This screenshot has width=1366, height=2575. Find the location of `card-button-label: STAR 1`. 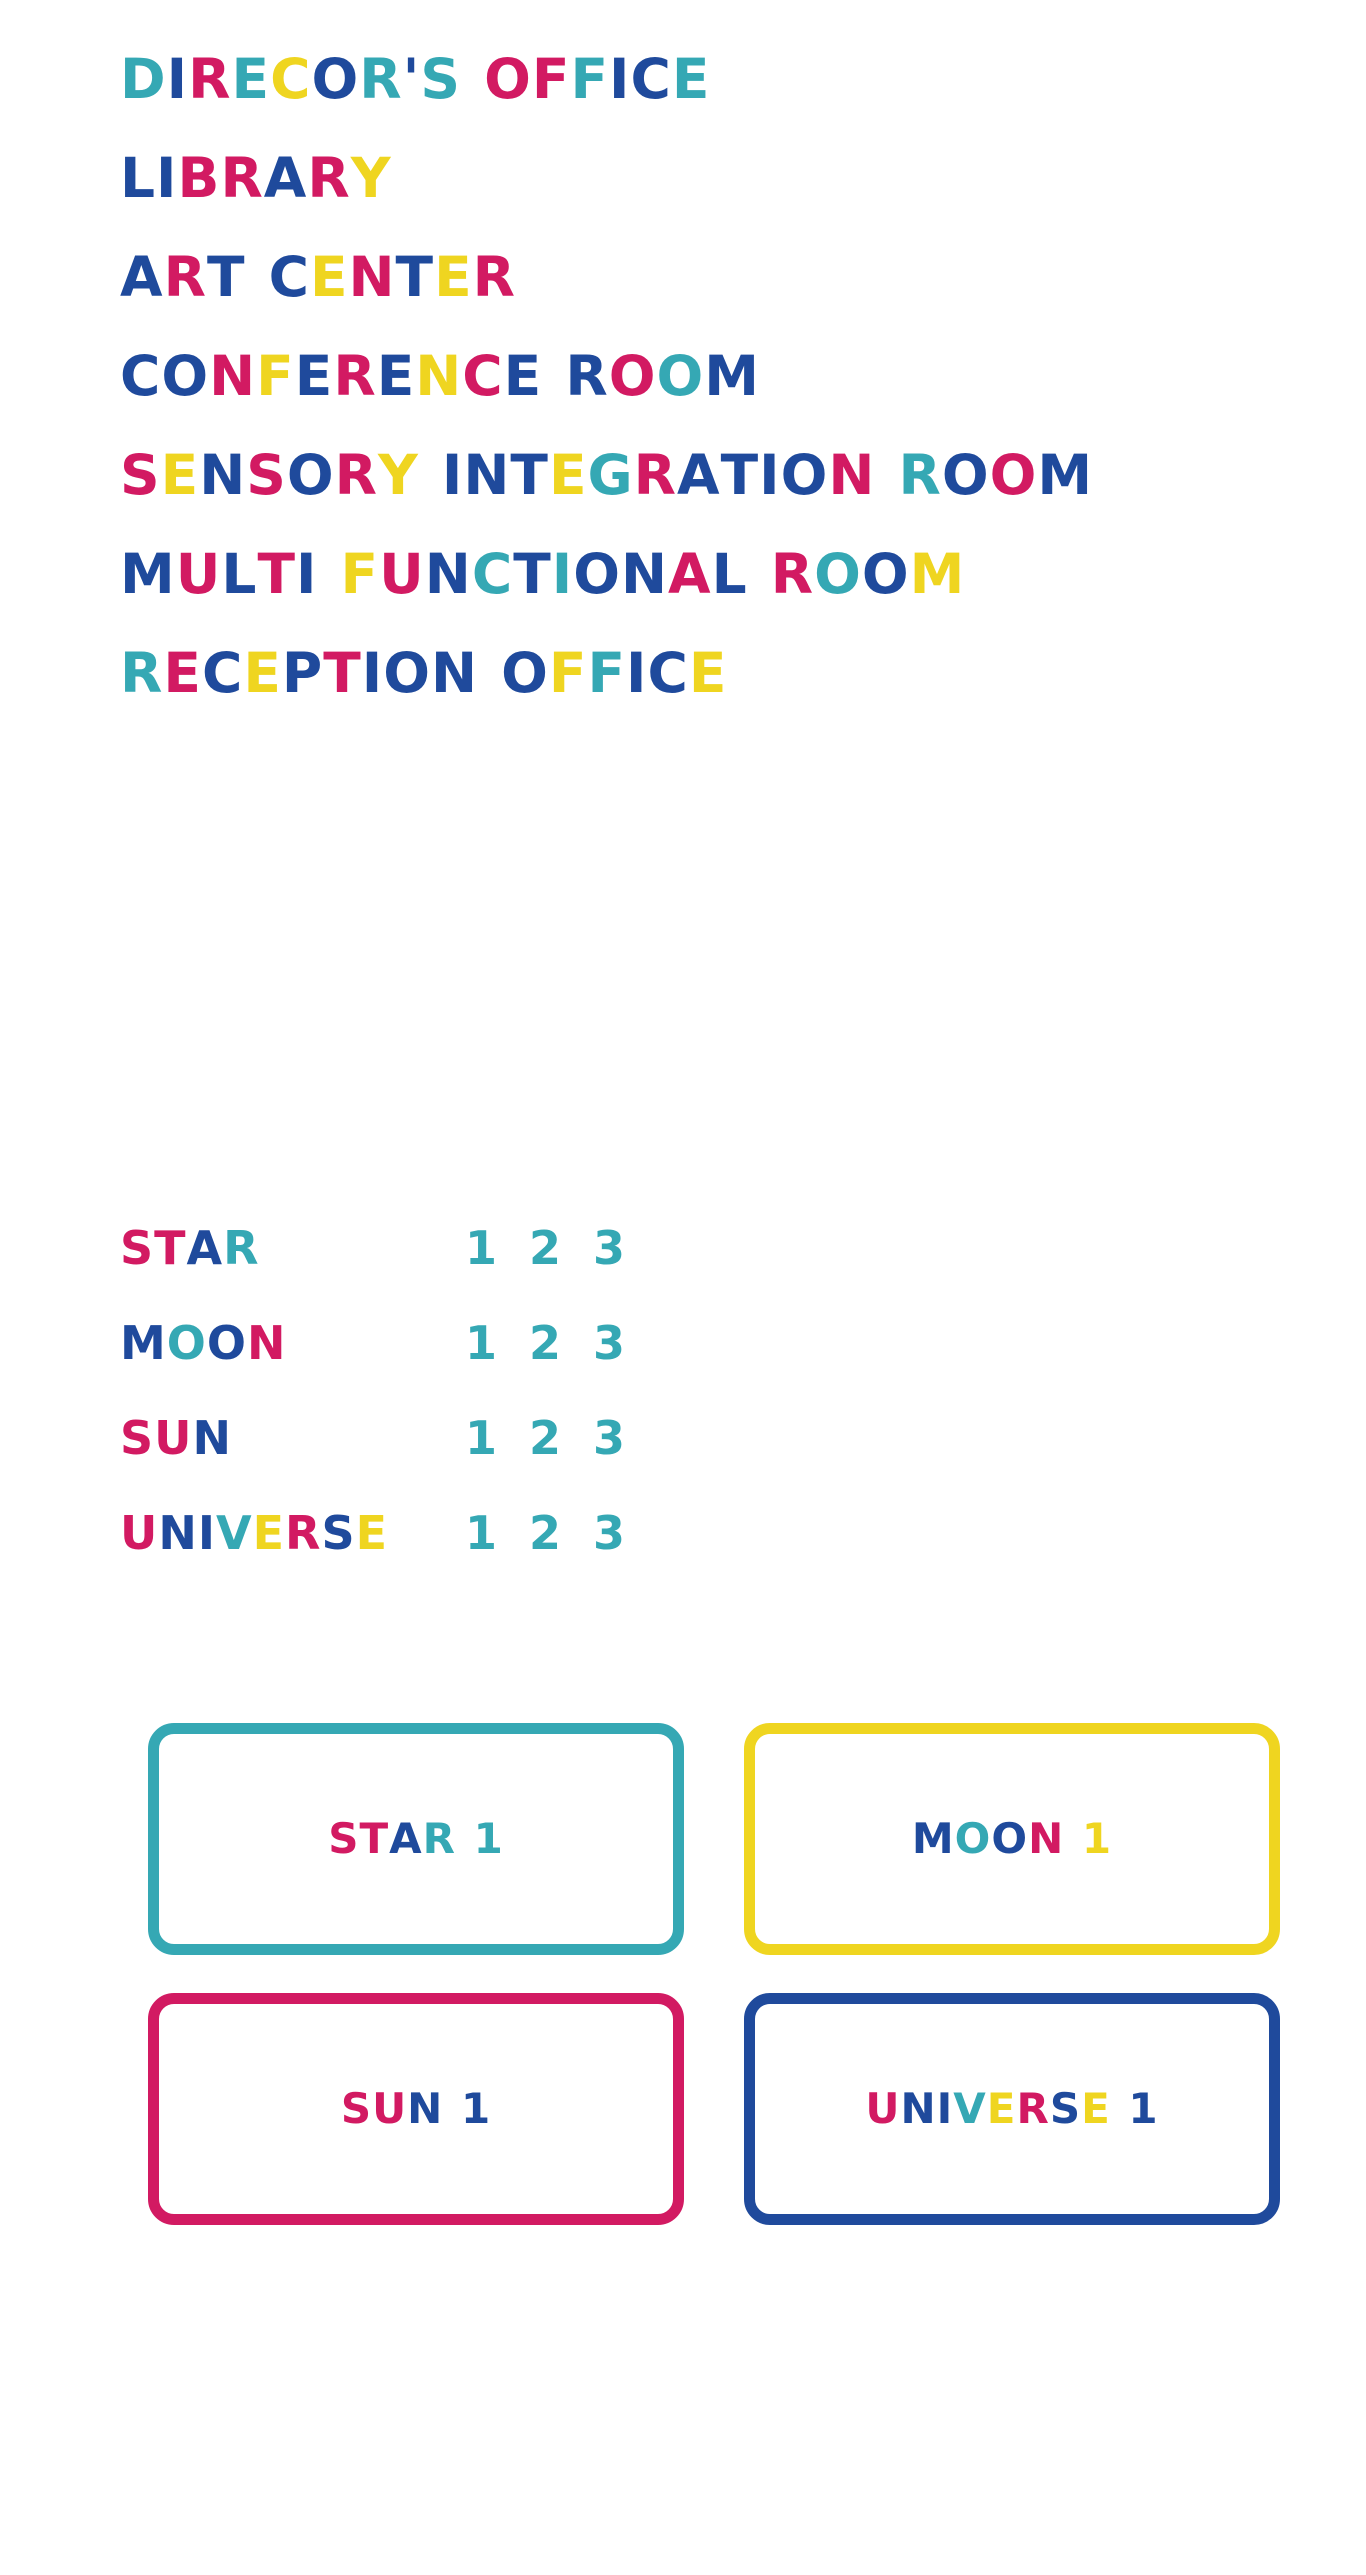

card-button-label: STAR 1 is located at coordinates (416, 1839).